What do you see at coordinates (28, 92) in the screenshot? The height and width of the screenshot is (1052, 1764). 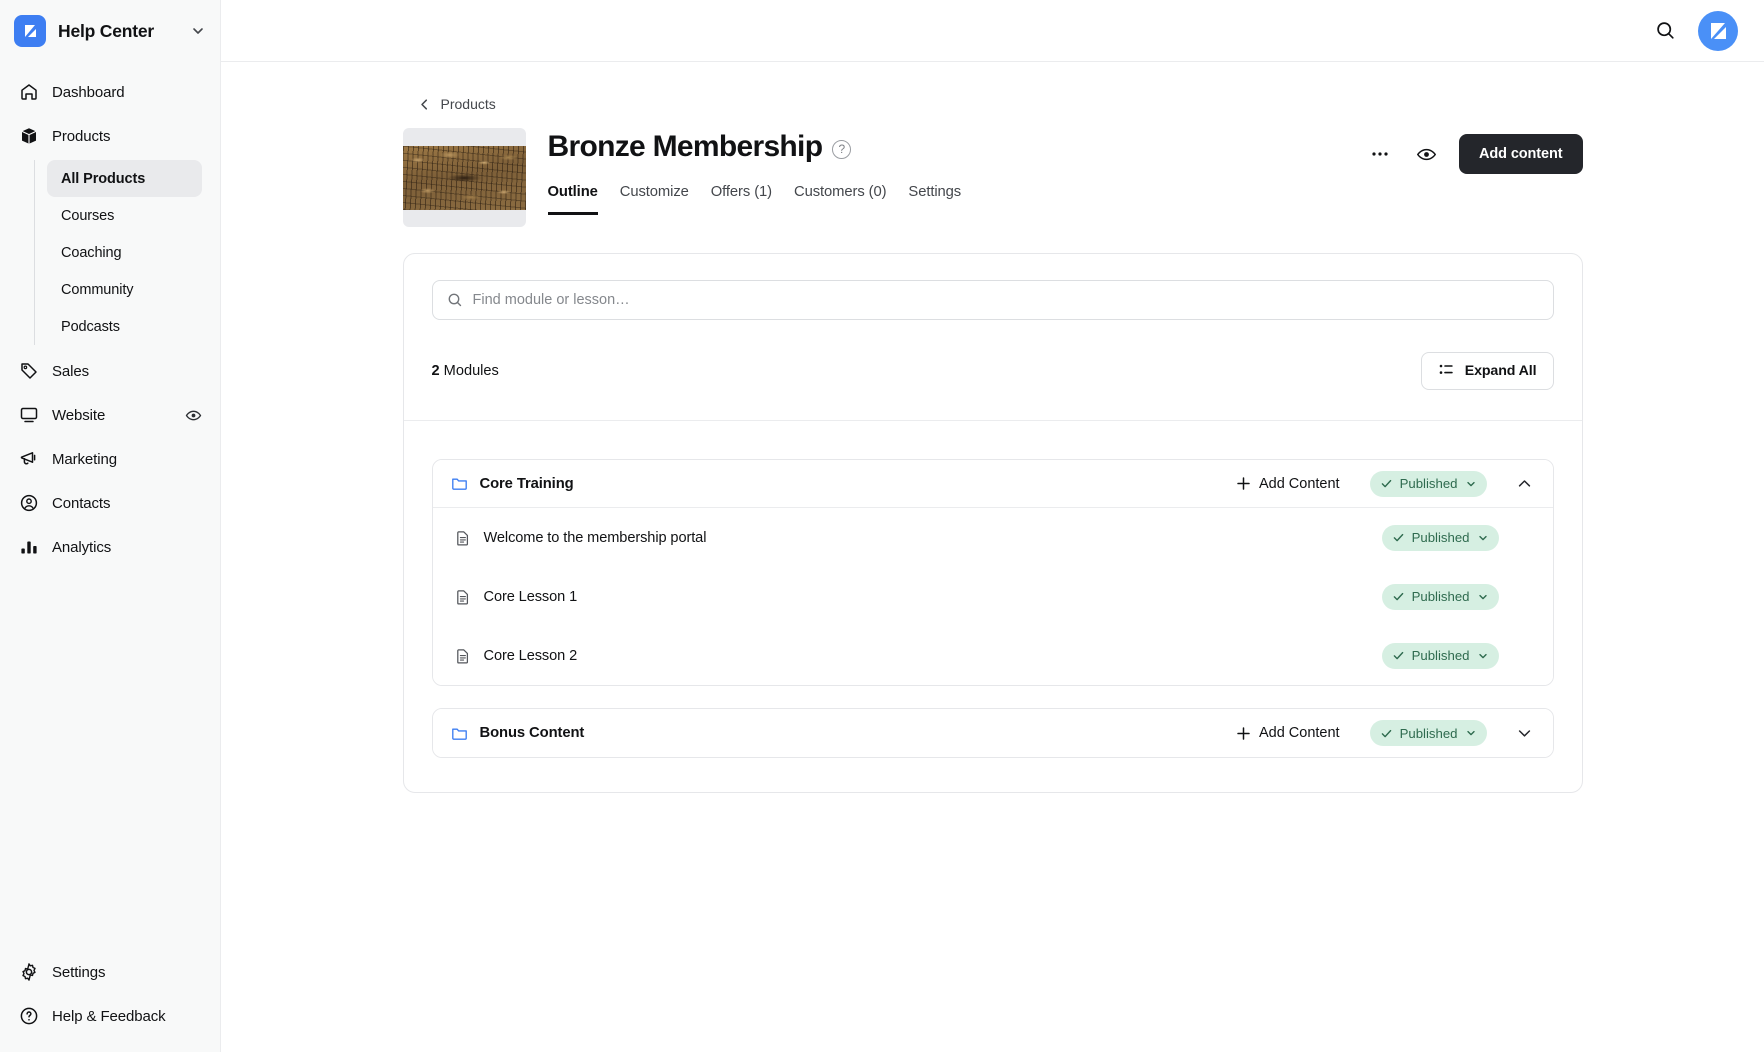 I see `home-icon` at bounding box center [28, 92].